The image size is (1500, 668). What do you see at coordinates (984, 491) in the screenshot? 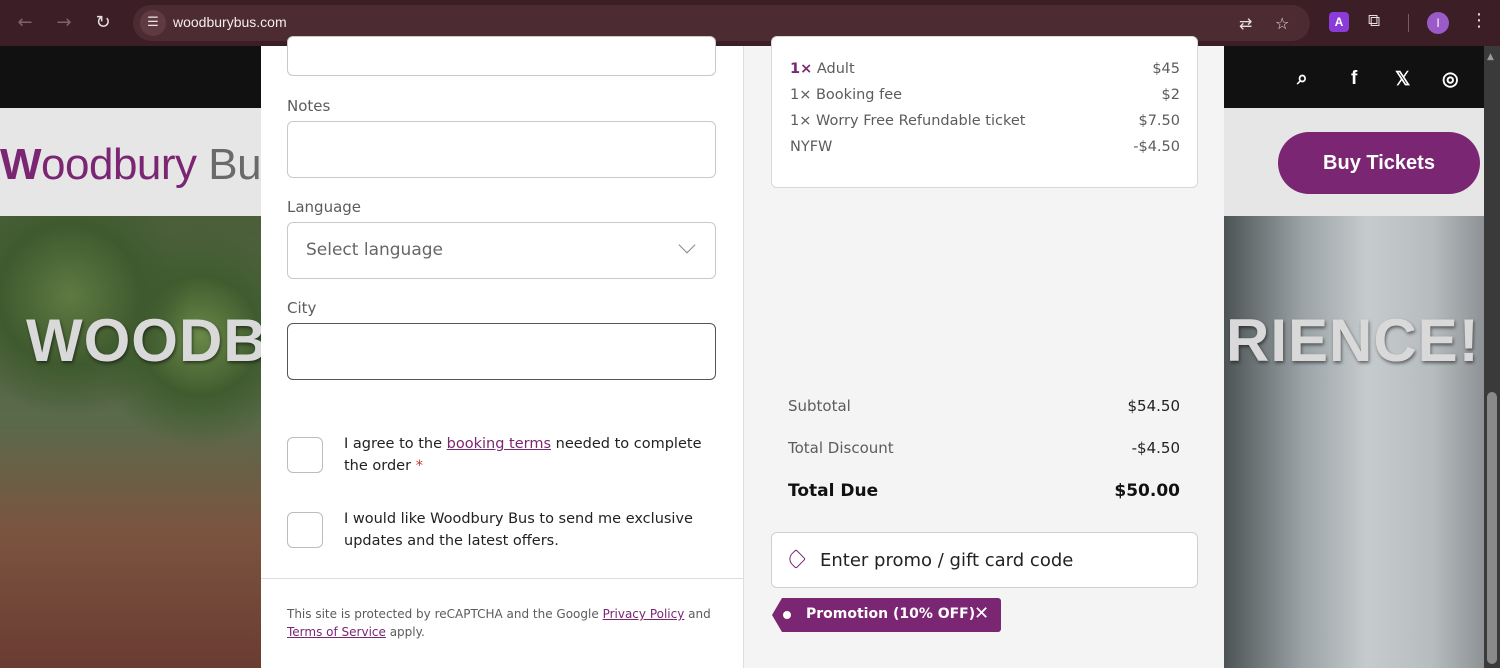
I see `total-due-row: Total Due $50.00` at bounding box center [984, 491].